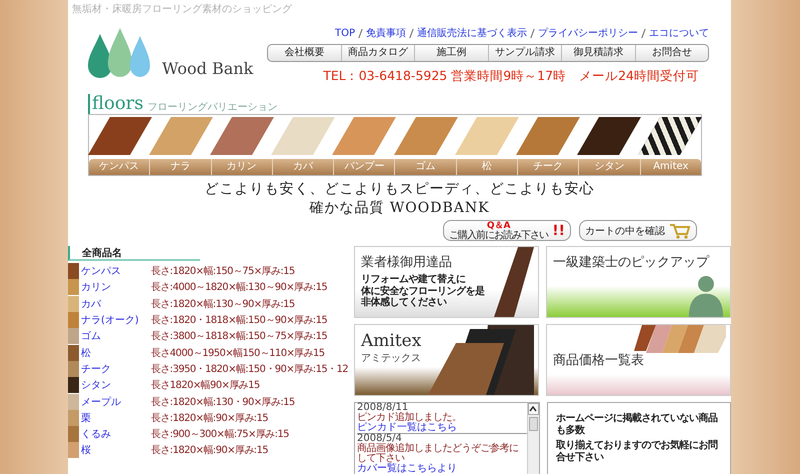 This screenshot has height=474, width=800. Describe the element at coordinates (679, 33) in the screenshot. I see `header-link: エコについて` at that location.